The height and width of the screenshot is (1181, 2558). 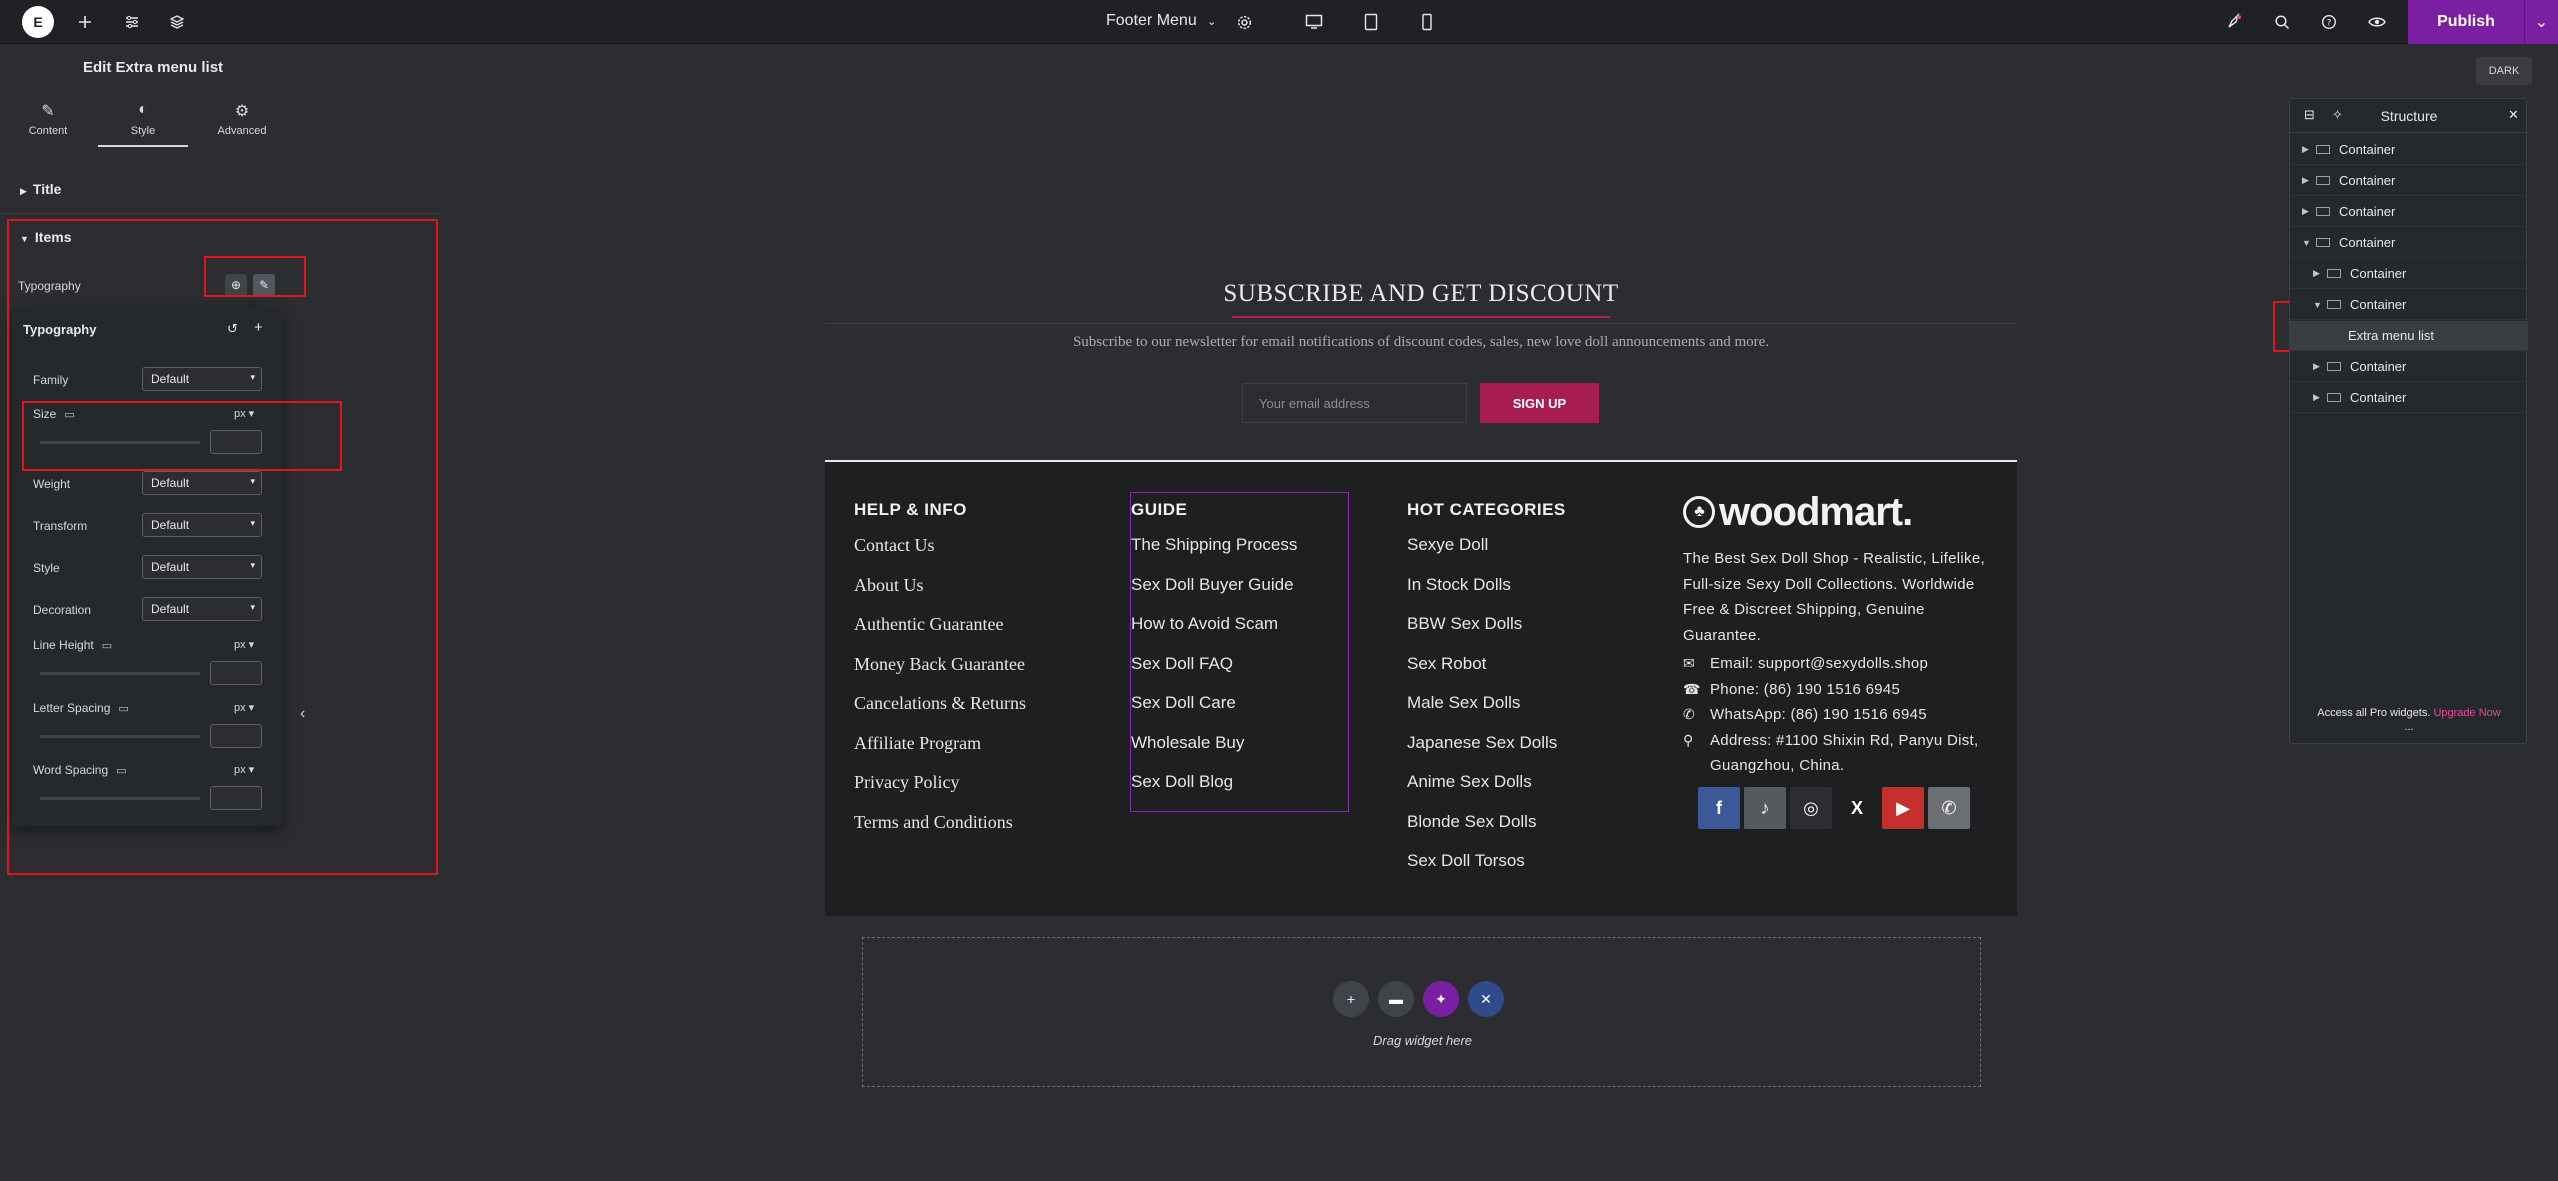 I want to click on tree-icon: ♣, so click(x=1699, y=512).